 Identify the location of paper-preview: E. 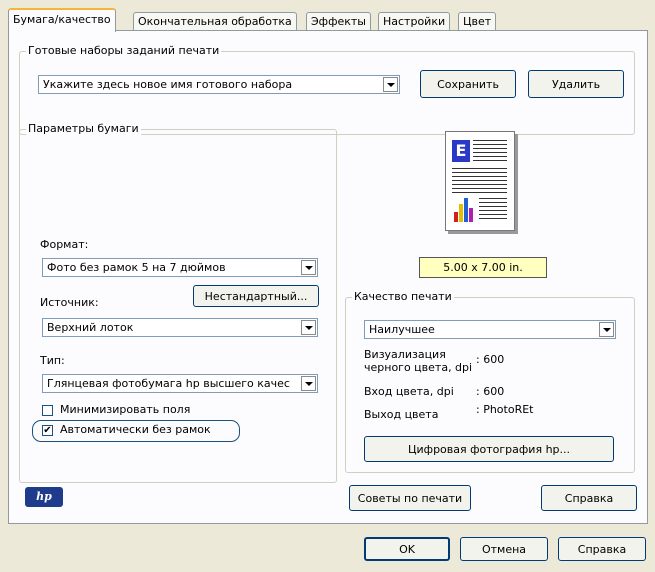
(480, 181).